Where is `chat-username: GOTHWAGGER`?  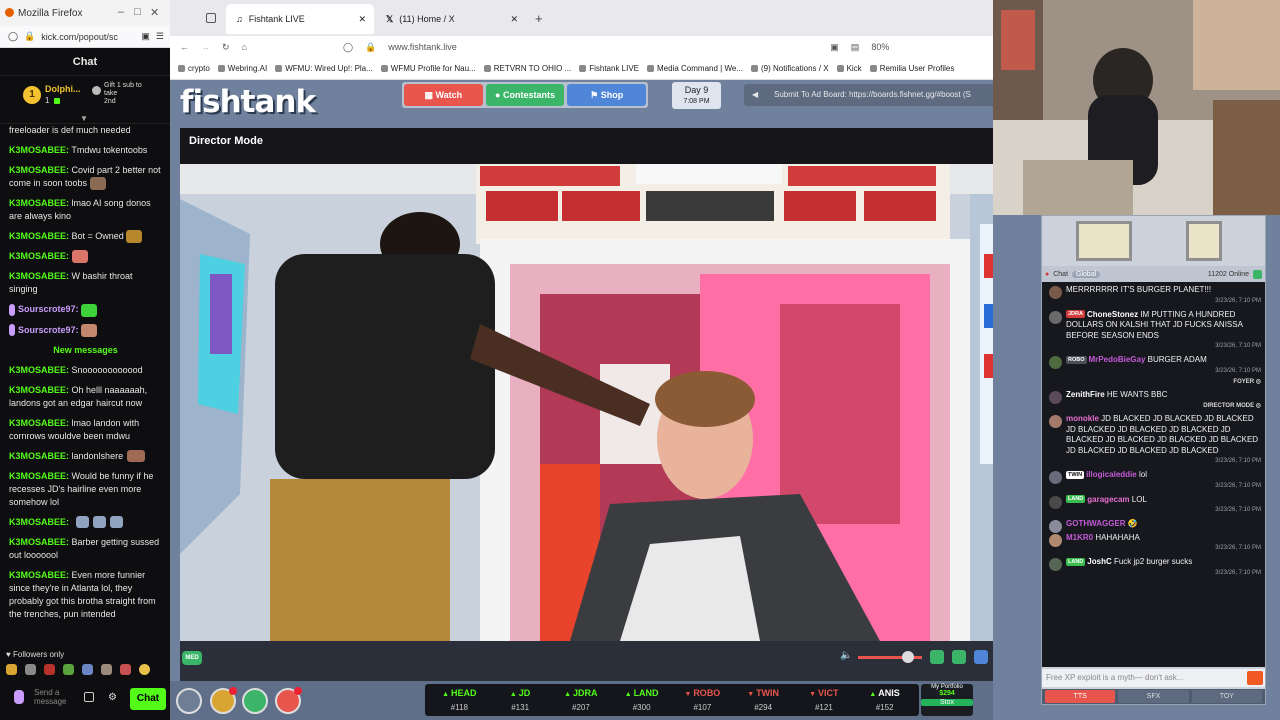
chat-username: GOTHWAGGER is located at coordinates (1096, 523).